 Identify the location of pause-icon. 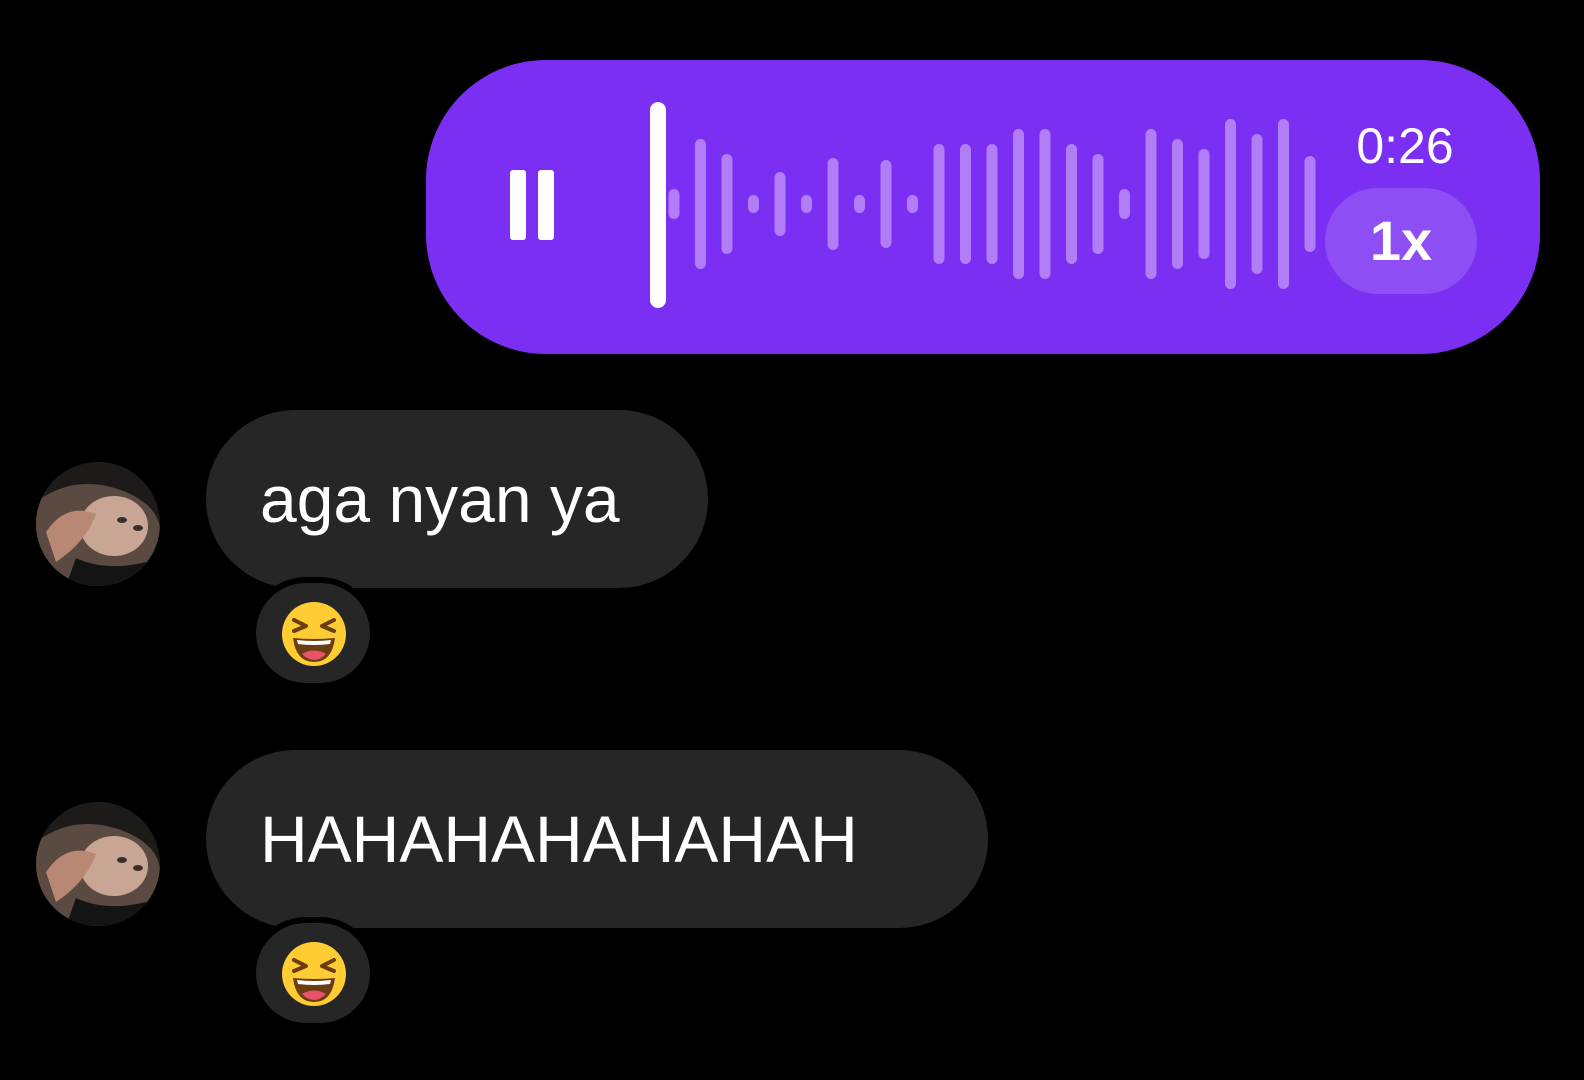
(518, 205).